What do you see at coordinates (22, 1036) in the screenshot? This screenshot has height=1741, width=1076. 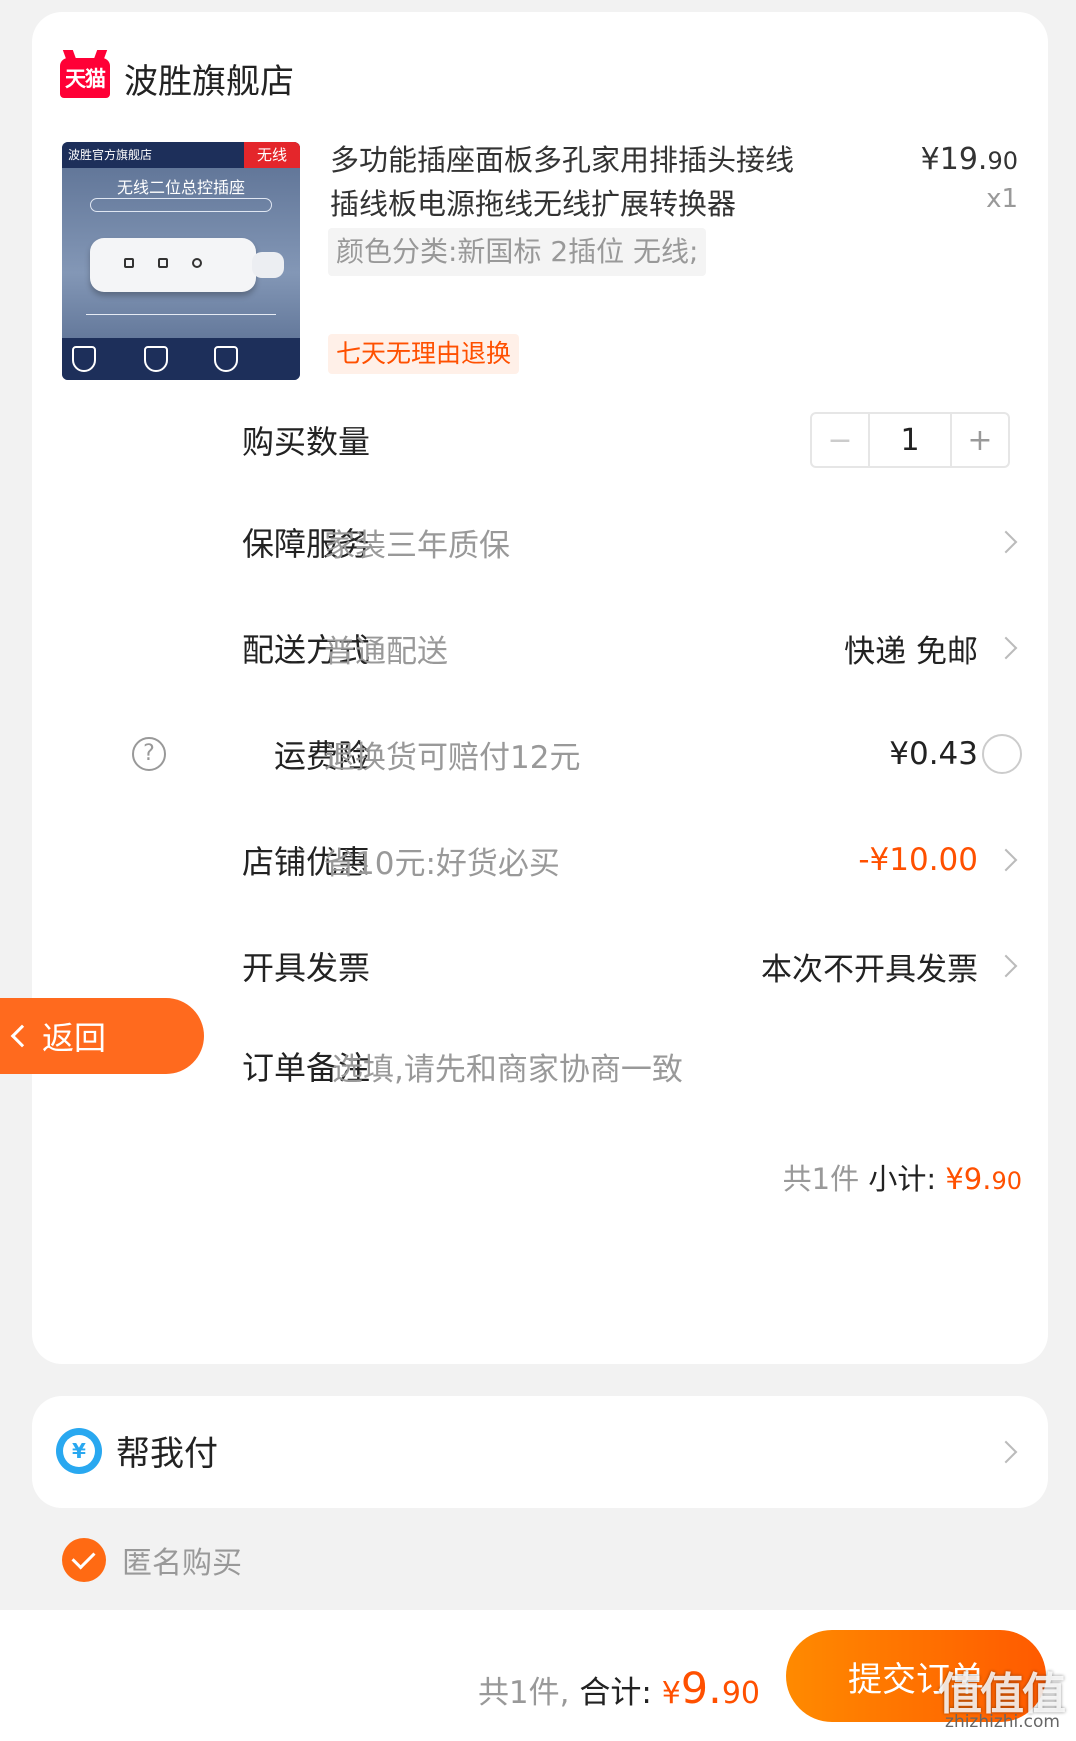 I see `chevron-left-icon` at bounding box center [22, 1036].